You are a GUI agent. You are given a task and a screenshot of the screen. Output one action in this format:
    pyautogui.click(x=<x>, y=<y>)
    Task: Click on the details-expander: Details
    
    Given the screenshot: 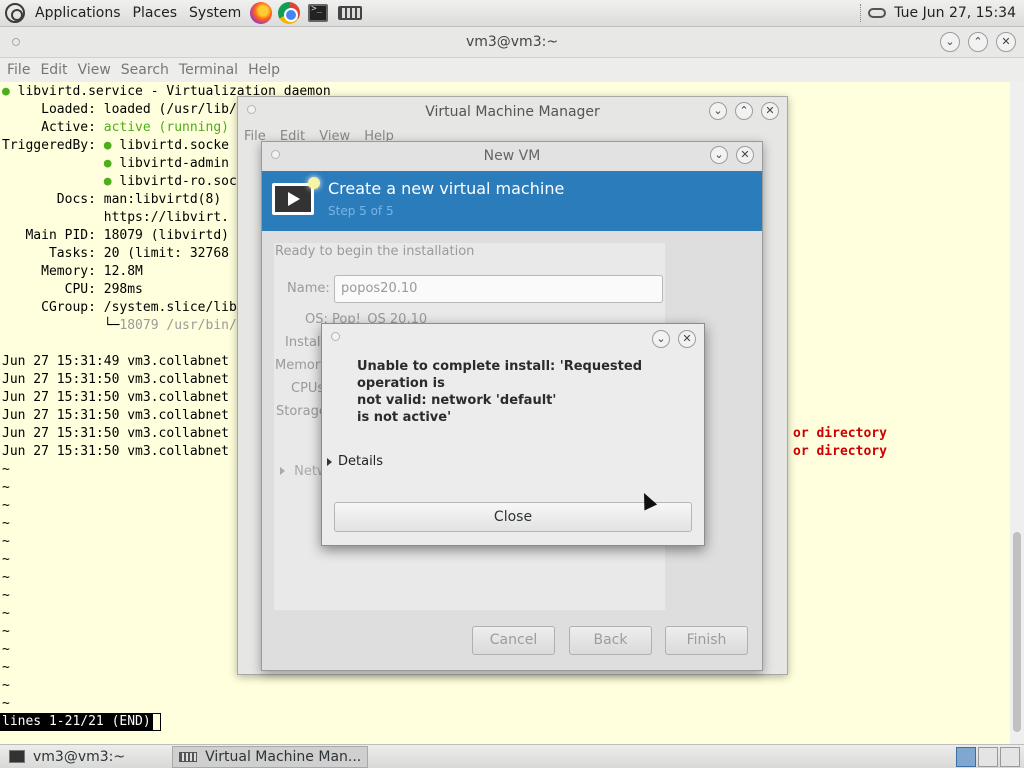 What is the action you would take?
    pyautogui.click(x=355, y=461)
    